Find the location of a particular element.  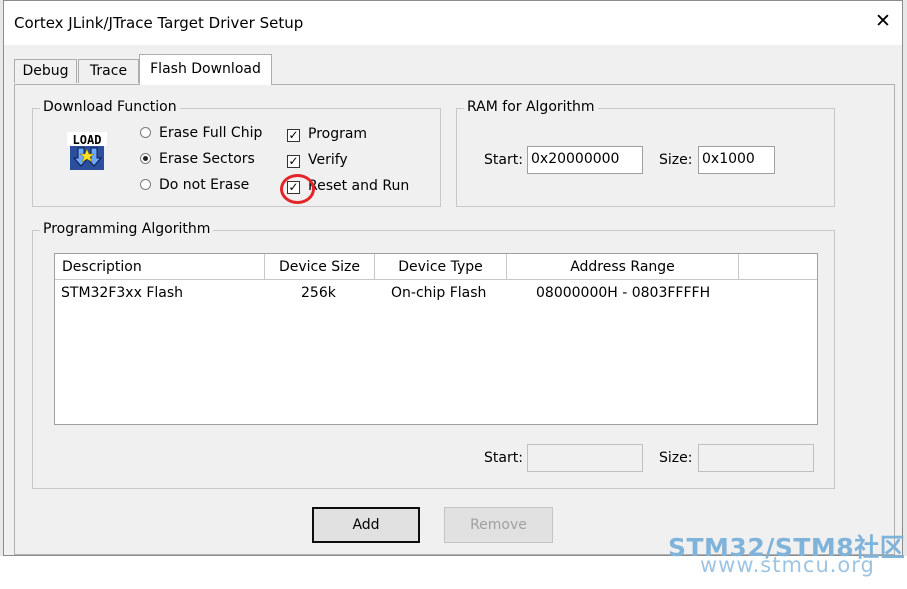

radio-erase-full-chip is located at coordinates (145, 132).